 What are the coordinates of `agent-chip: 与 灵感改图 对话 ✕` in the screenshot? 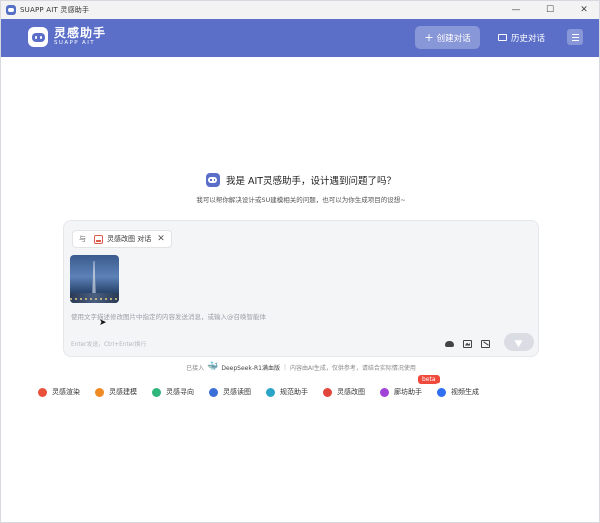 It's located at (122, 239).